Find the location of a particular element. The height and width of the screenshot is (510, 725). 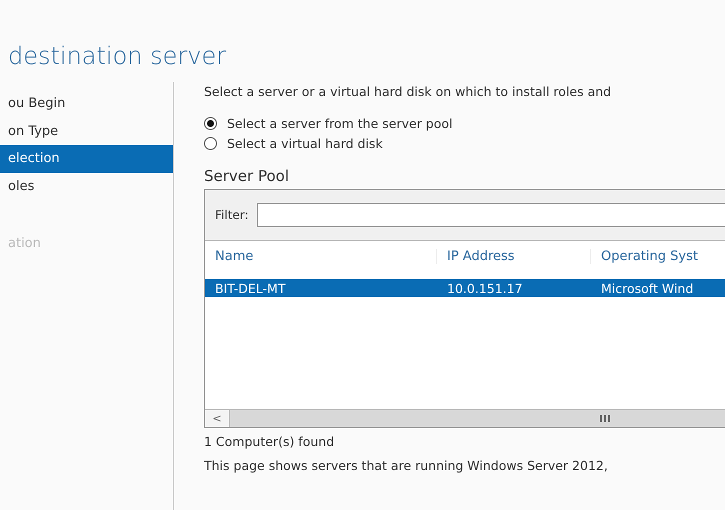

radio-label: Select a virtual hard disk is located at coordinates (305, 143).